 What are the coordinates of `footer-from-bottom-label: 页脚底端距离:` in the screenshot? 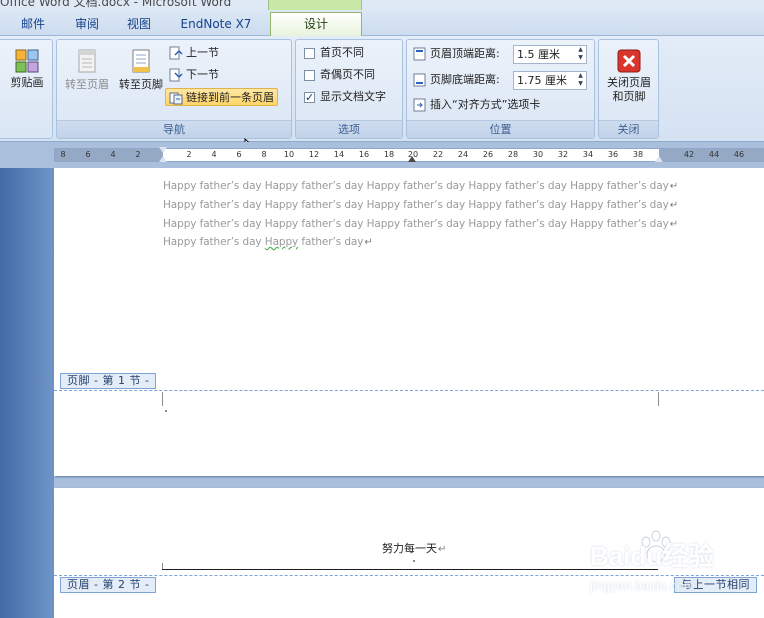 It's located at (465, 79).